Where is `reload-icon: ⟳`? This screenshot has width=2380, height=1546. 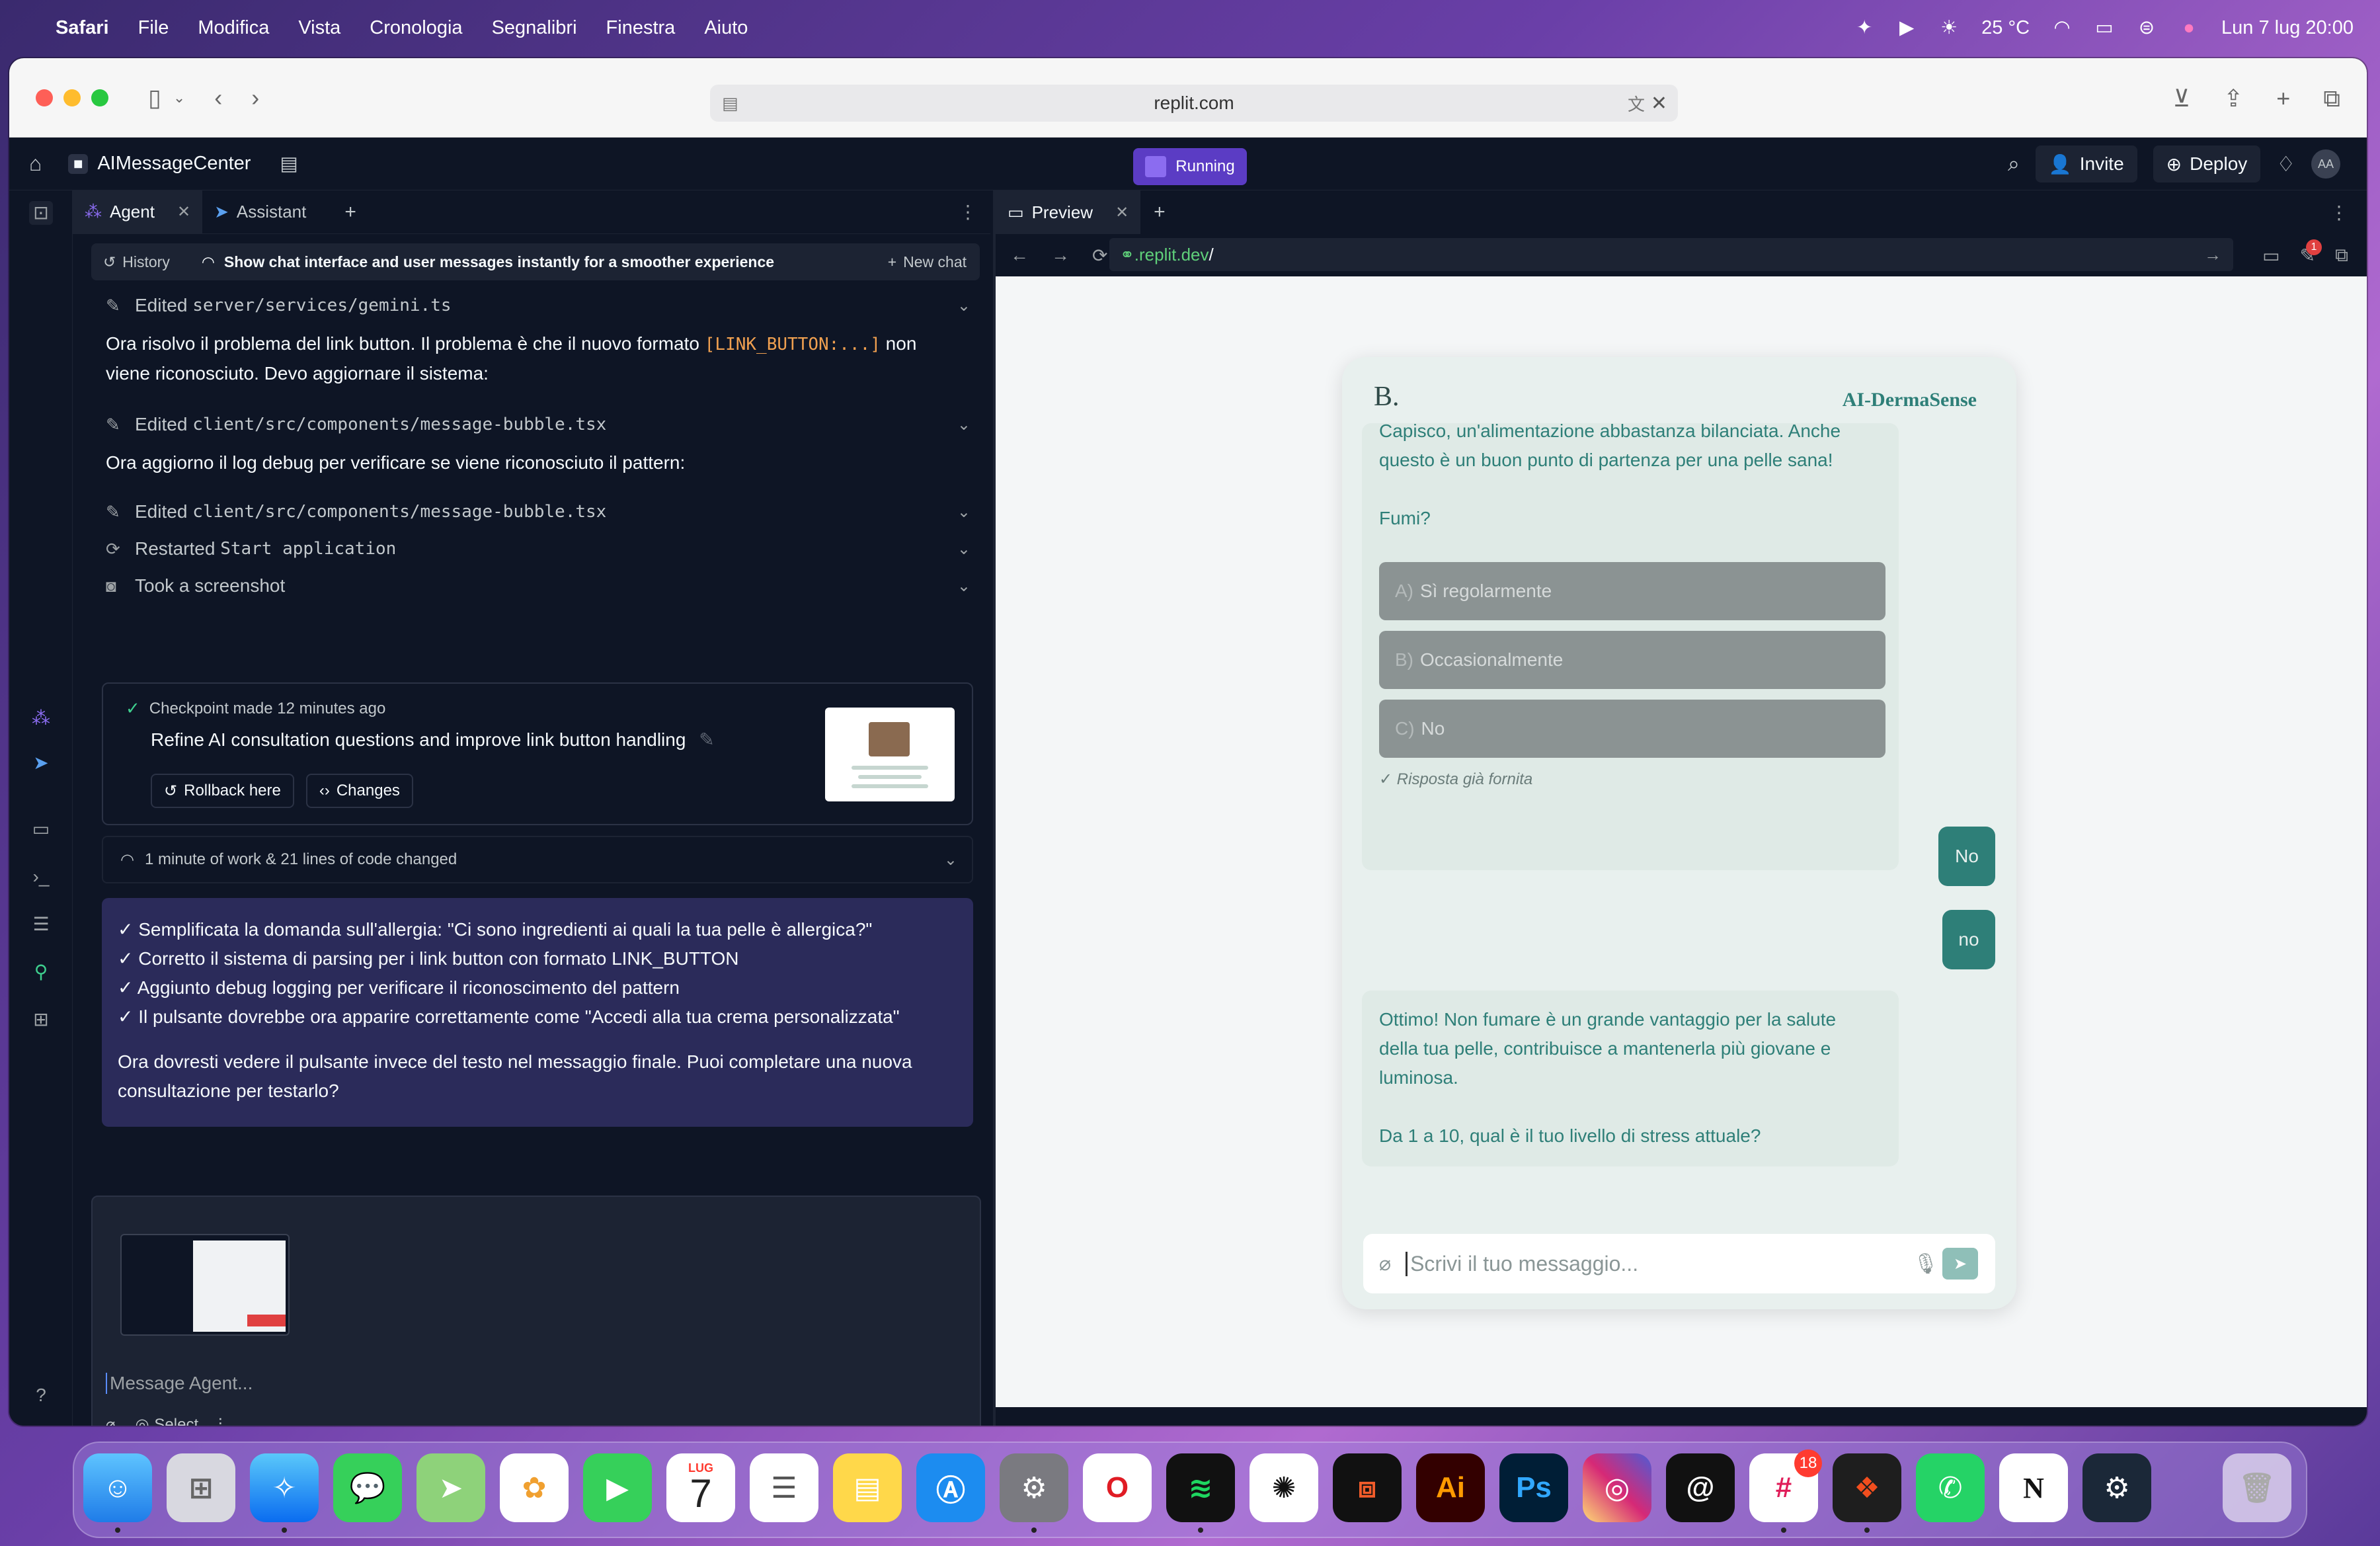 reload-icon: ⟳ is located at coordinates (1099, 255).